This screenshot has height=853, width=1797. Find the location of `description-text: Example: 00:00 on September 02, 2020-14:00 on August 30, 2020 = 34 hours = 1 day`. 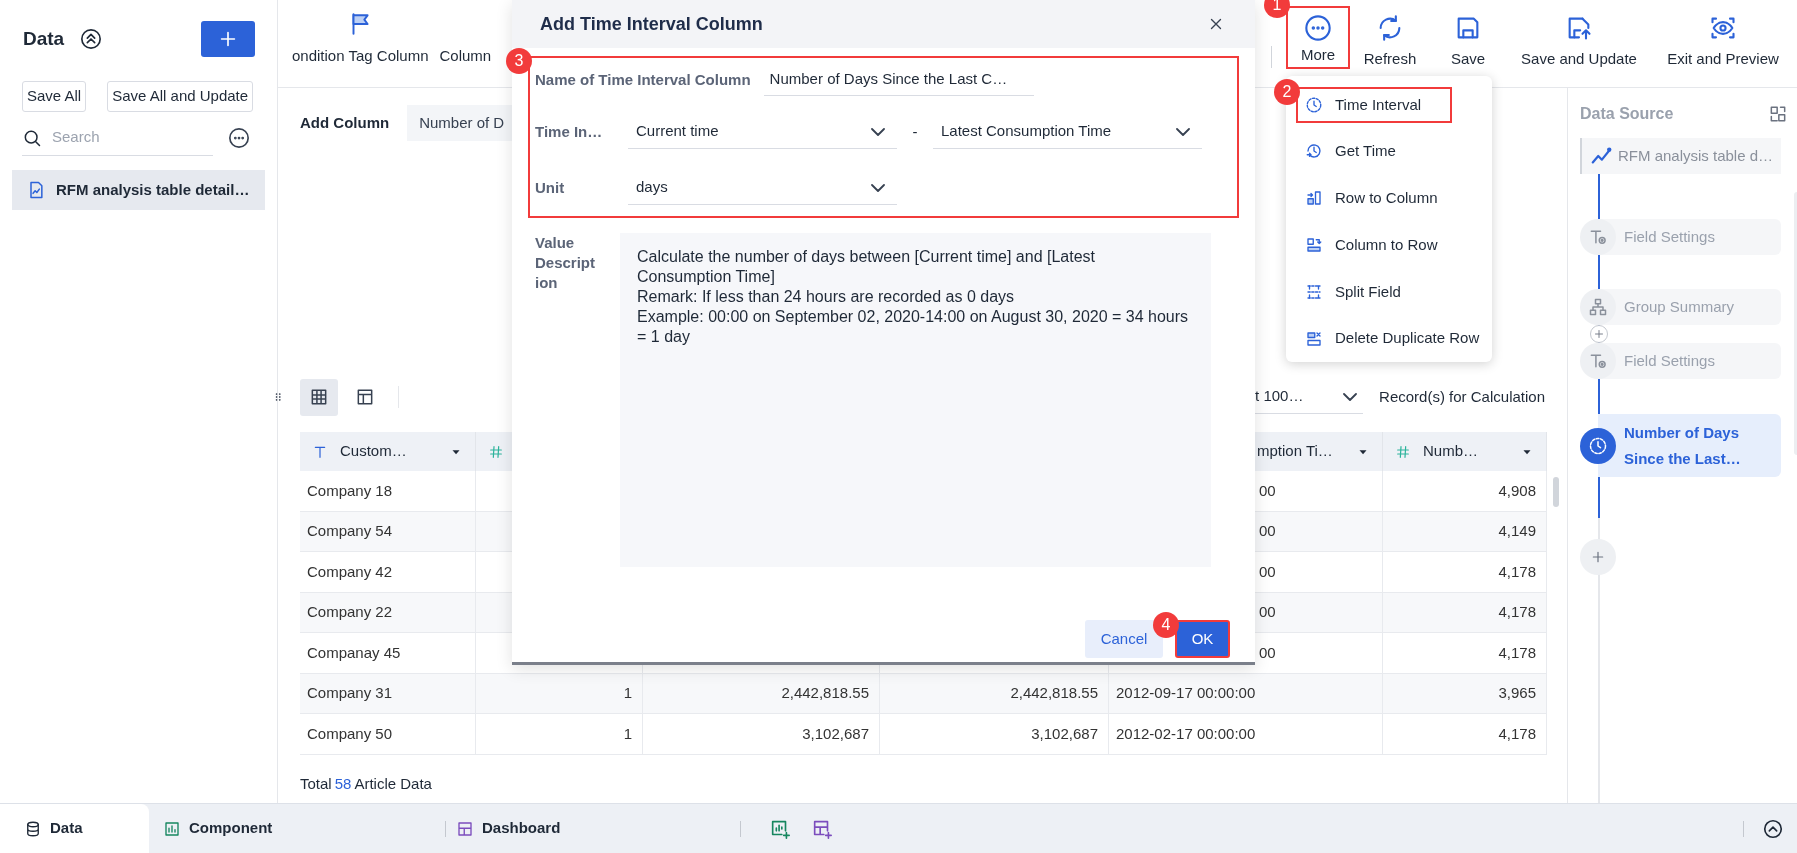

description-text: Example: 00:00 on September 02, 2020-14:00 on August 30, 2020 = 34 hours = 1 day is located at coordinates (913, 327).